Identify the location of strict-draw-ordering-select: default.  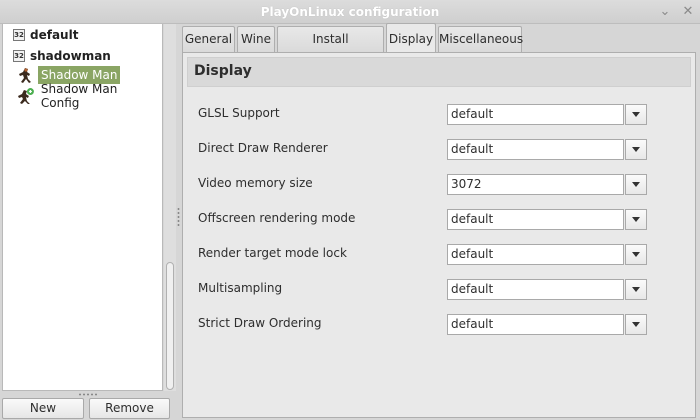
(547, 324).